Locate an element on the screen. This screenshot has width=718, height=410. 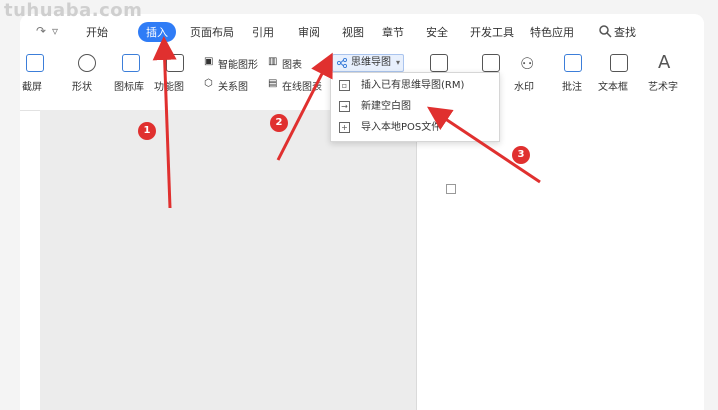
step-badge-2: 2 is located at coordinates (279, 123).